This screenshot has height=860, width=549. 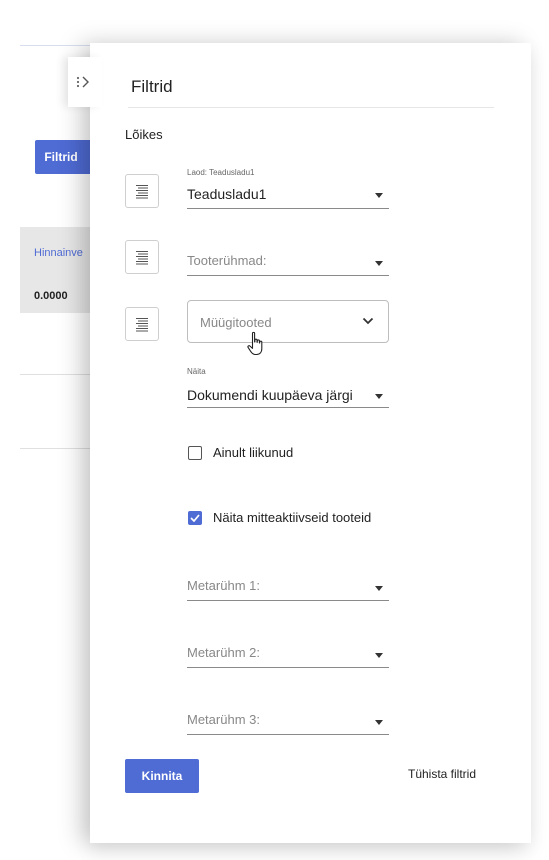 I want to click on show-select: Näita Dokumendi kuupäeva järgi, so click(x=288, y=387).